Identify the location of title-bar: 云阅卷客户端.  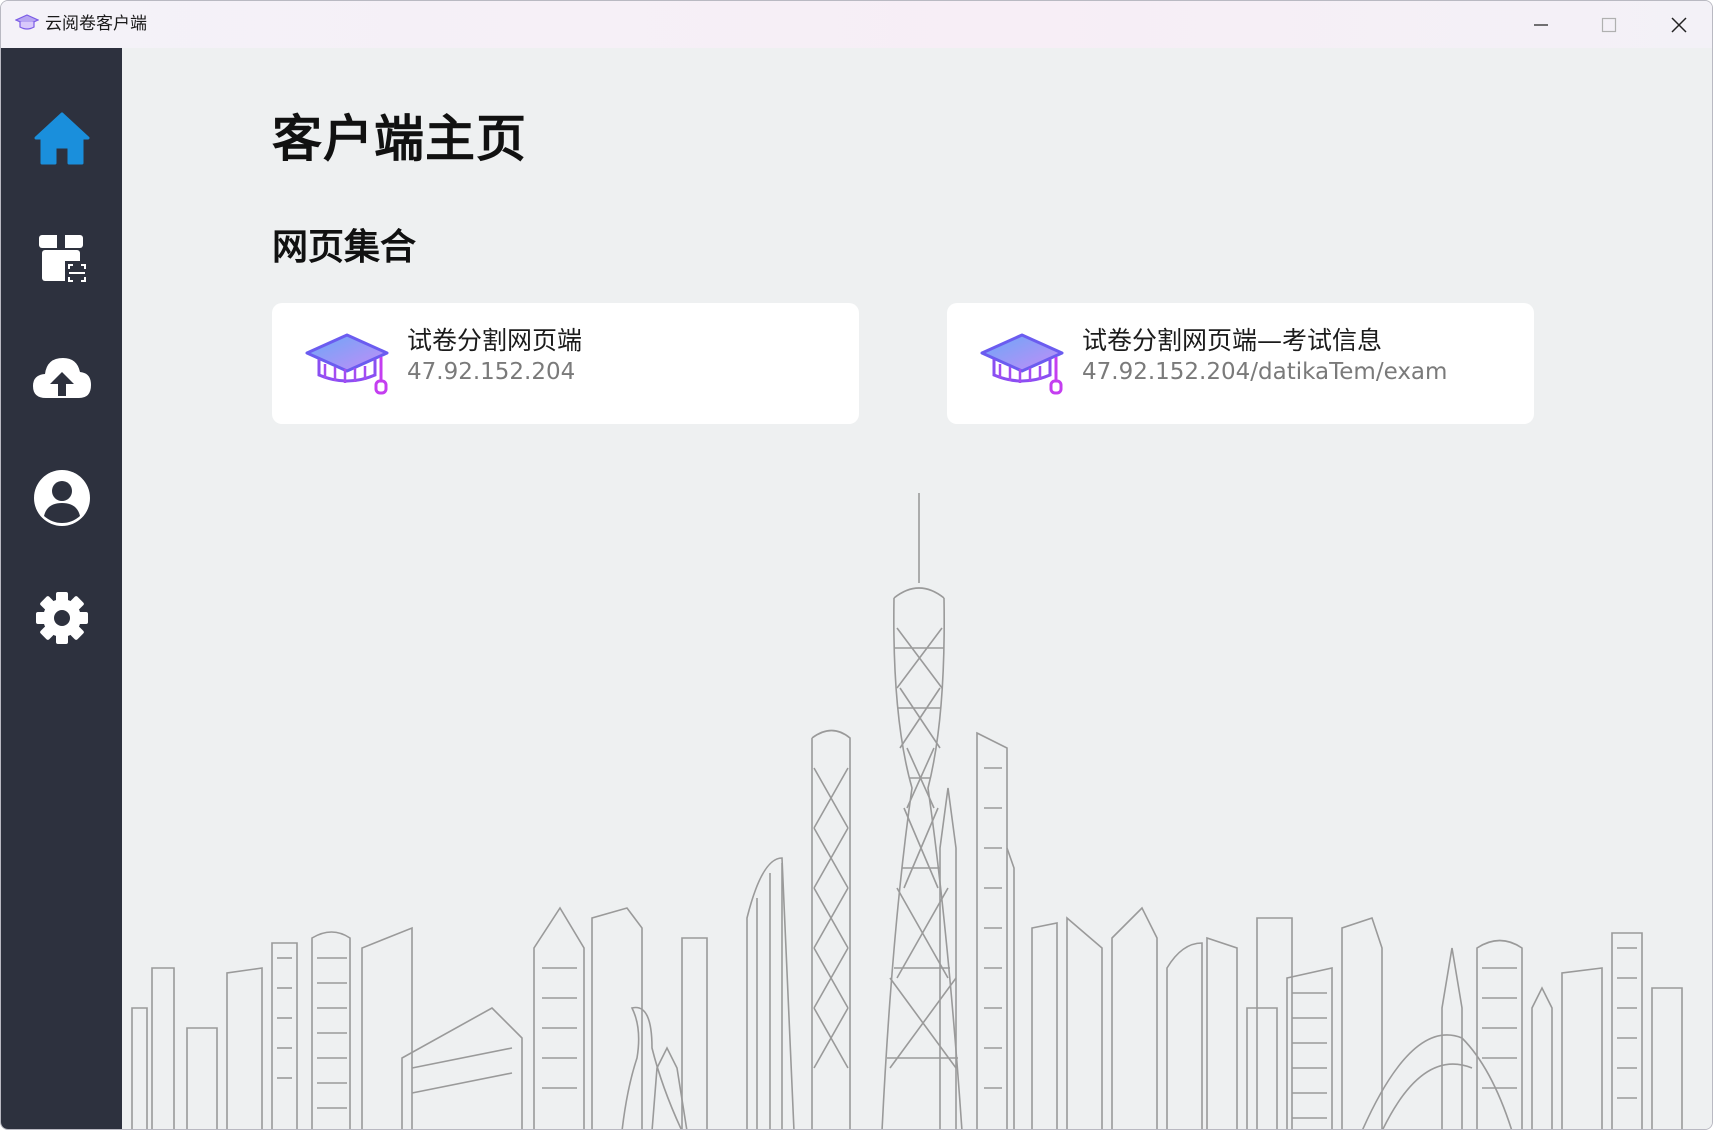
(856, 24).